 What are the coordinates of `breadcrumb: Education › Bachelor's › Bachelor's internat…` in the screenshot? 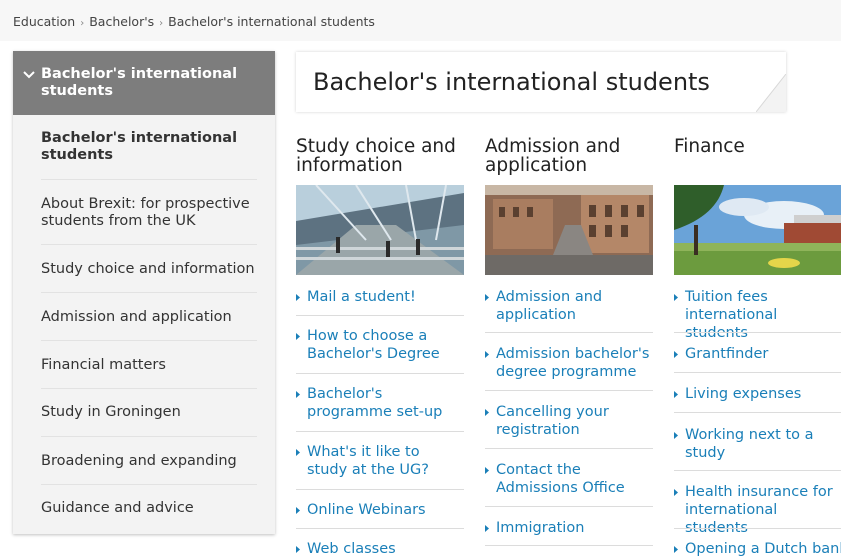 It's located at (194, 21).